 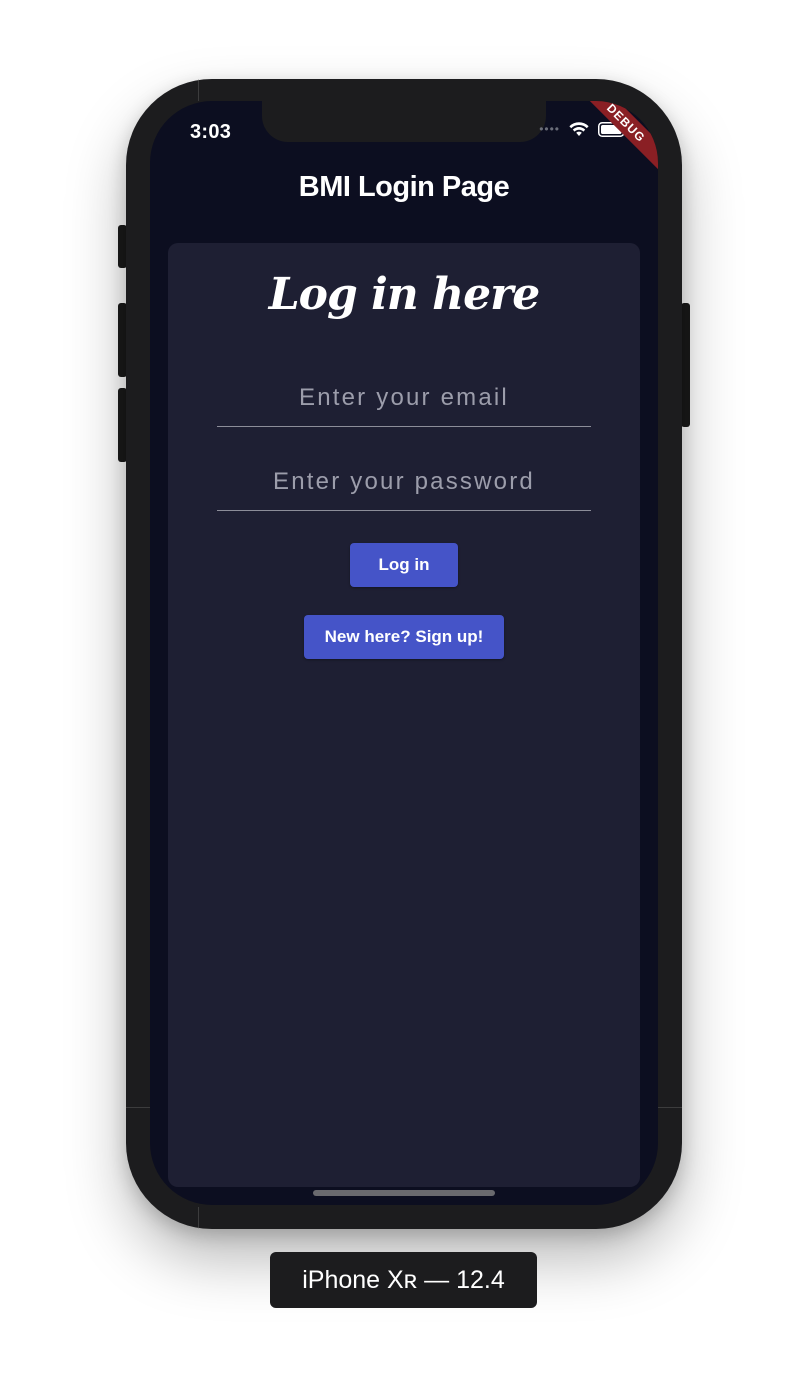 I want to click on password-input, so click(x=404, y=482).